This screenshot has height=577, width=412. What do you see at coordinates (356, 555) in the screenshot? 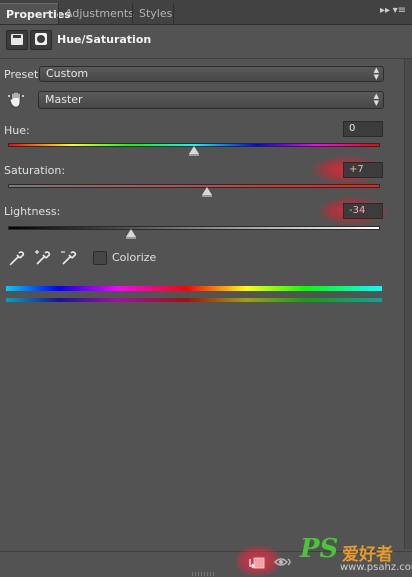
I see `watermark-logo: PS 爱好者 www.psahz.com` at bounding box center [356, 555].